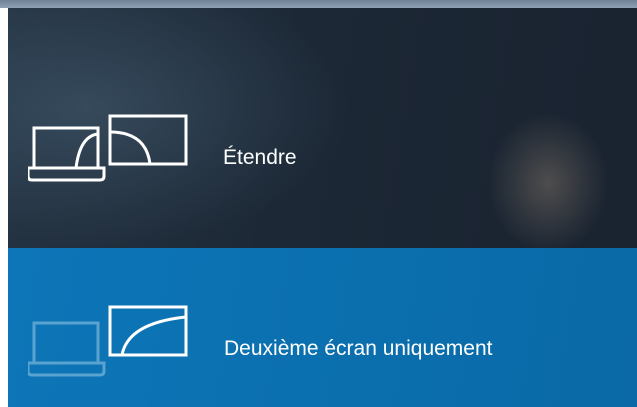 This screenshot has width=637, height=407. What do you see at coordinates (260, 157) in the screenshot?
I see `option-extend-label: Étendre` at bounding box center [260, 157].